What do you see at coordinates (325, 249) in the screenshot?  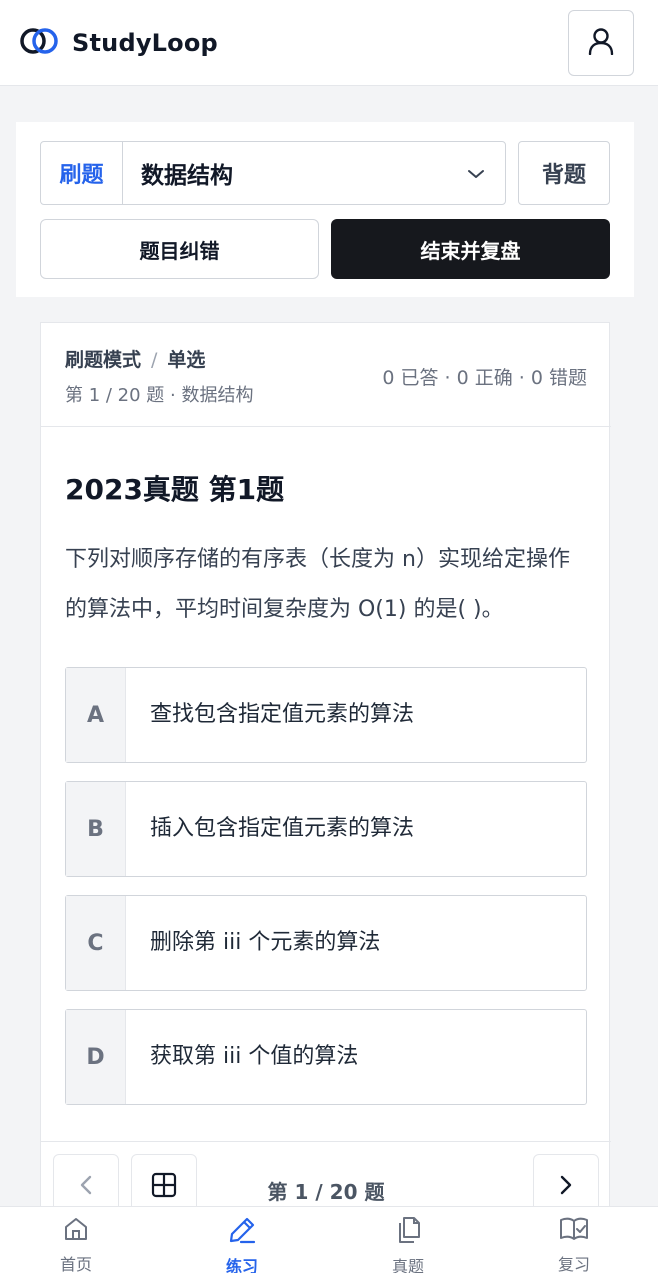 I see `action-row: 题目纠错 结束并复盘` at bounding box center [325, 249].